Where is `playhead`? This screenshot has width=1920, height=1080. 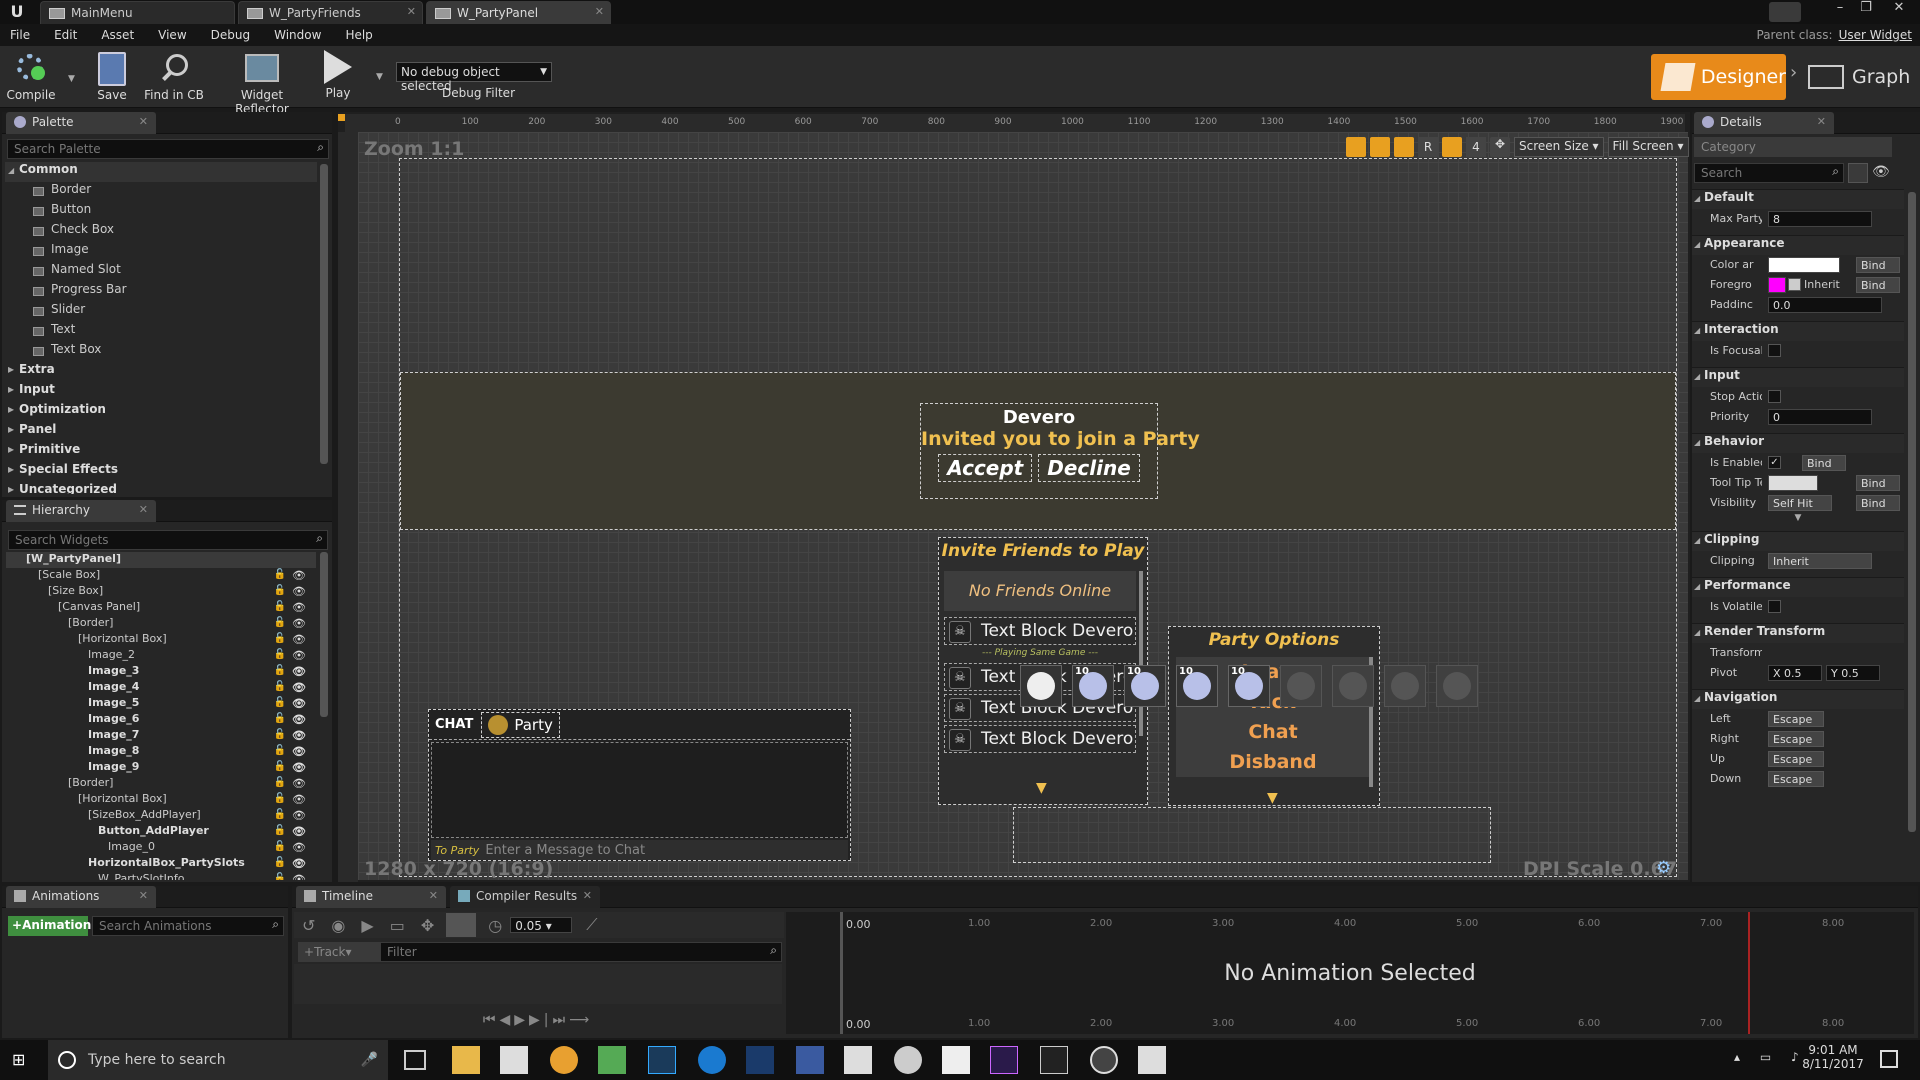 playhead is located at coordinates (841, 973).